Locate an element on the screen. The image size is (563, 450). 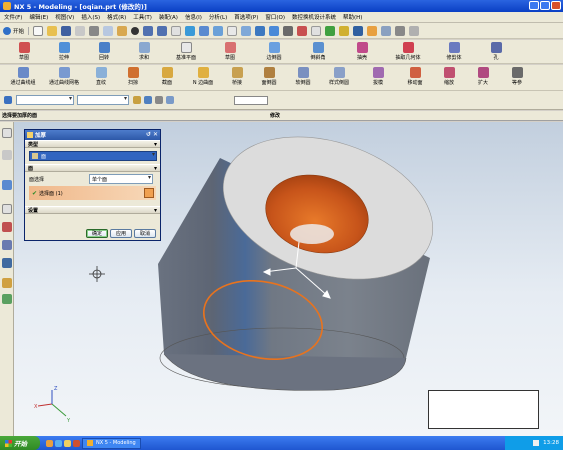
cut-icon is located at coordinates (94, 30).